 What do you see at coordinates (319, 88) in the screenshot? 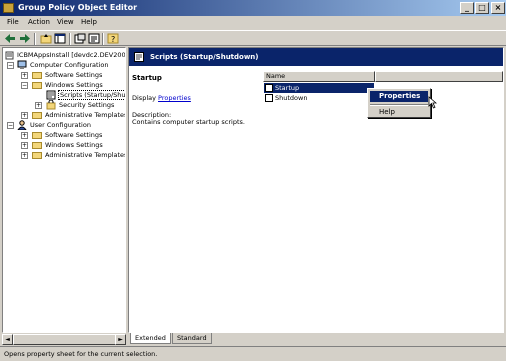
I see `list-item-startup: Startup` at bounding box center [319, 88].